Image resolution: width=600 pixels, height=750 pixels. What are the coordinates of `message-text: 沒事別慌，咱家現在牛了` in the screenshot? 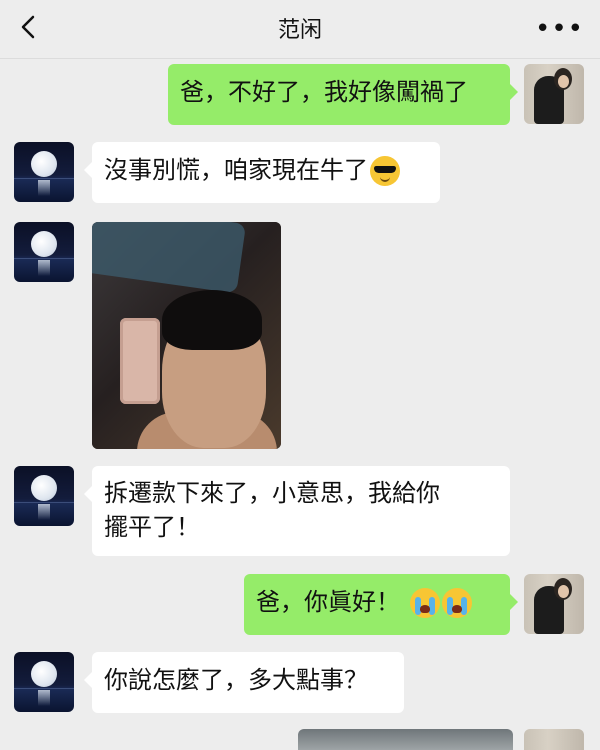 It's located at (236, 170).